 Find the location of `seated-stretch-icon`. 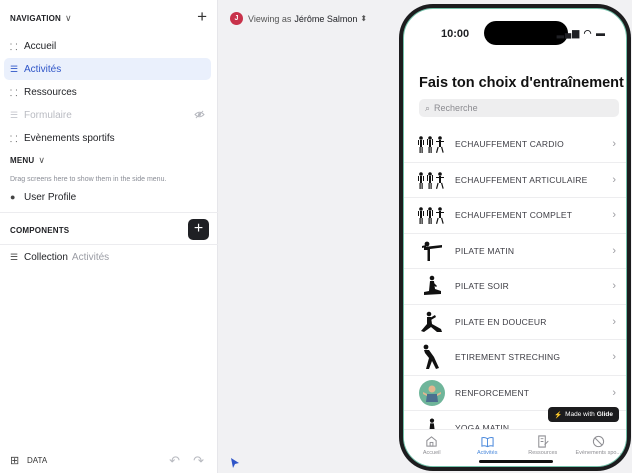

seated-stretch-icon is located at coordinates (432, 286).